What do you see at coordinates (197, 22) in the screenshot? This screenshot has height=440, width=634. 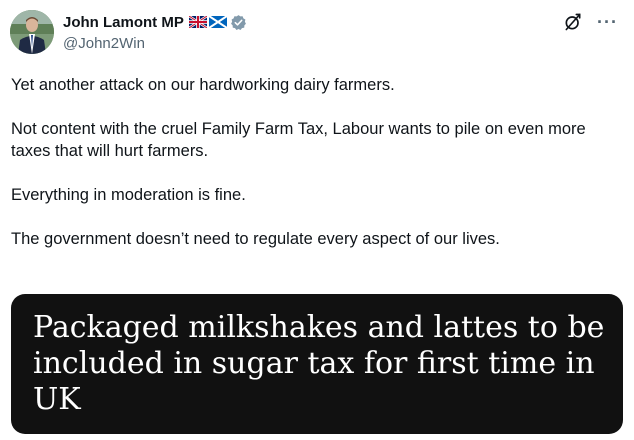 I see `uk-flag-icon` at bounding box center [197, 22].